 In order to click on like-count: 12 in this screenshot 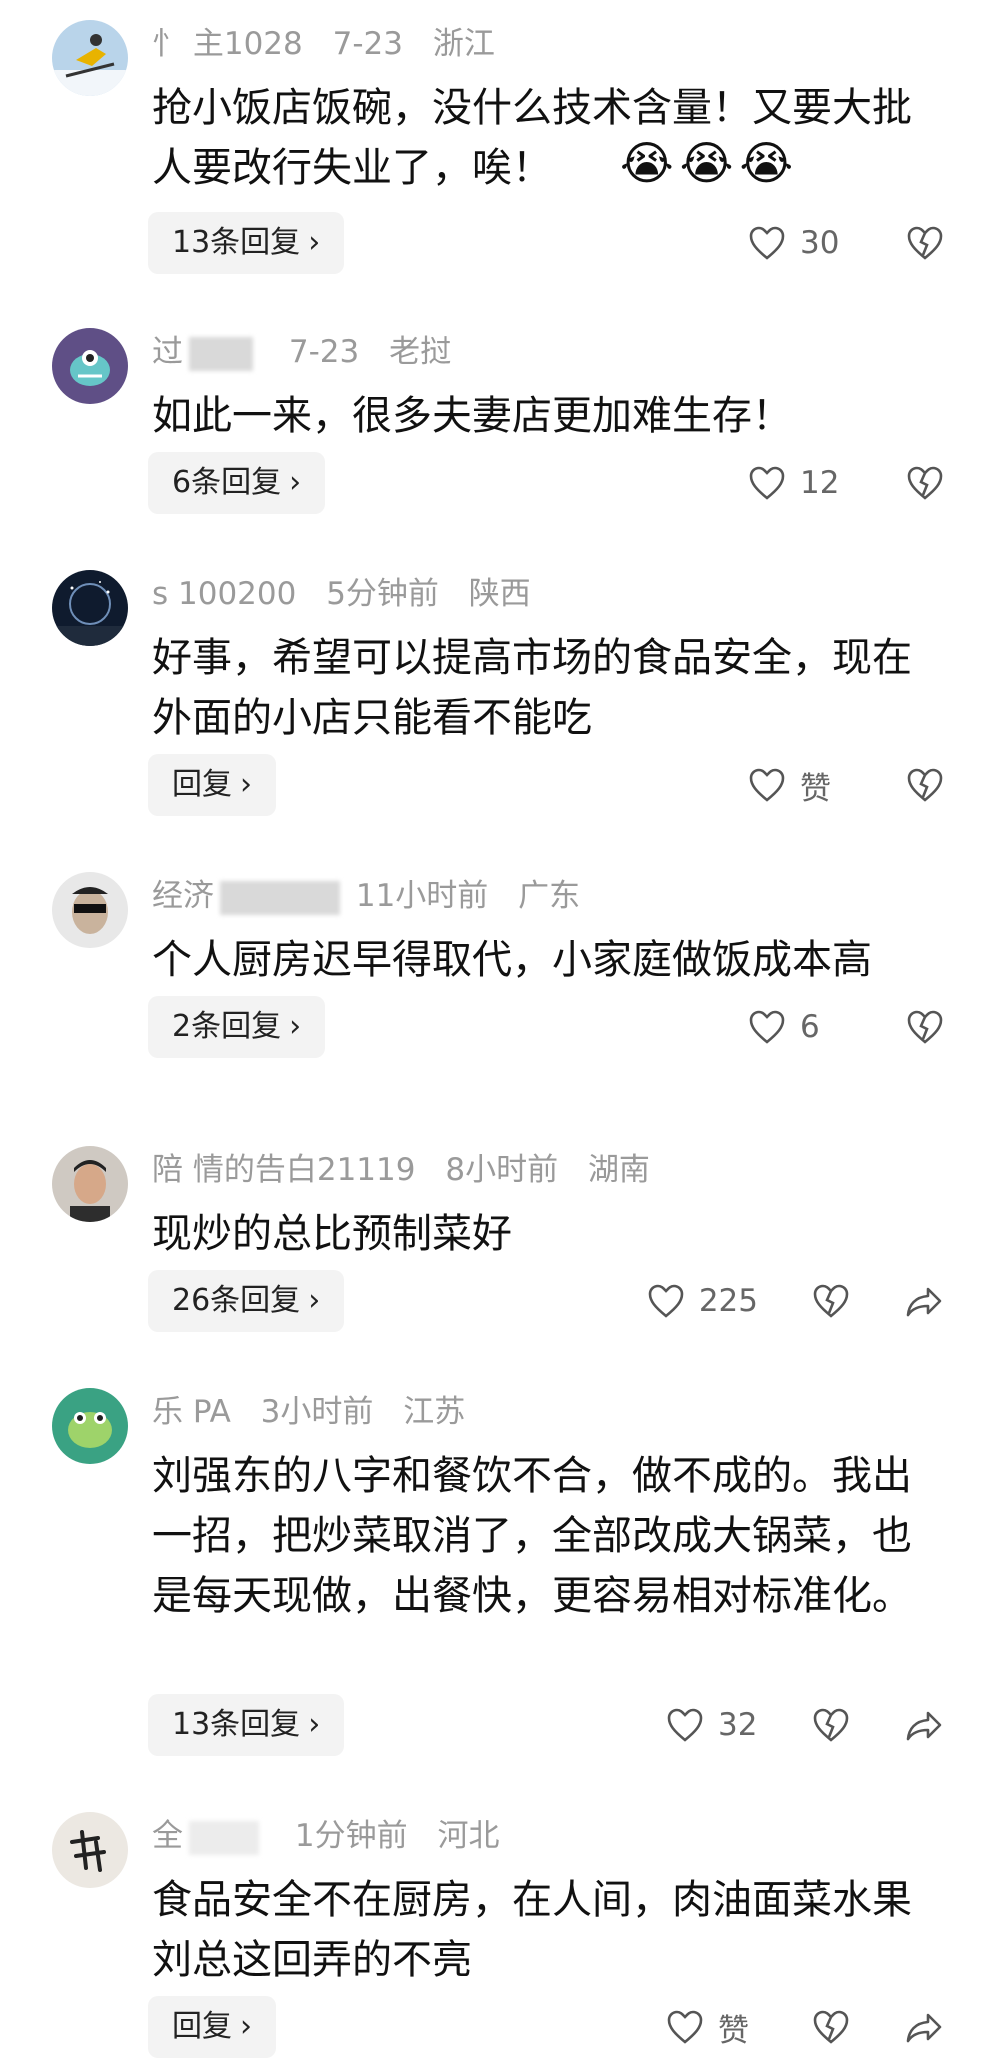, I will do `click(820, 483)`.